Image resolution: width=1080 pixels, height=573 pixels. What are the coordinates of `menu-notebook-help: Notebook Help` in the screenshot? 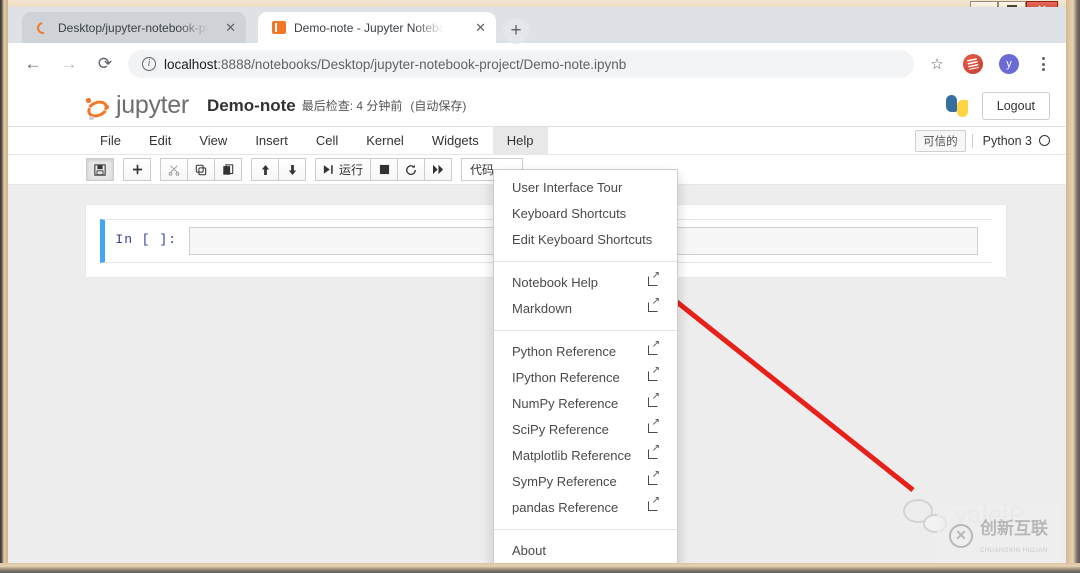 It's located at (585, 283).